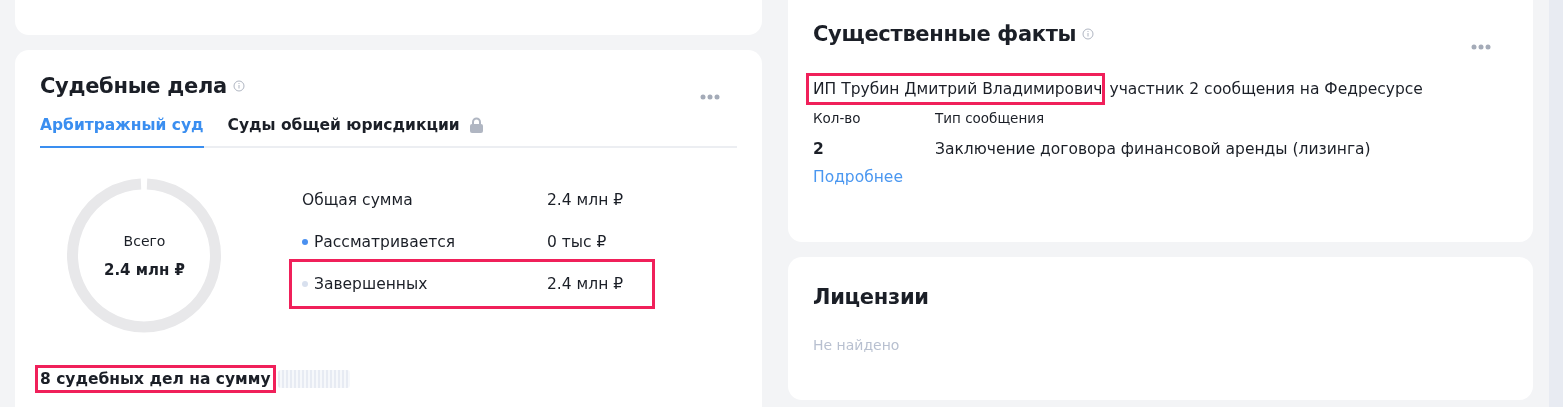 The width and height of the screenshot is (1563, 407). I want to click on card-title: Судебные дела, so click(133, 86).